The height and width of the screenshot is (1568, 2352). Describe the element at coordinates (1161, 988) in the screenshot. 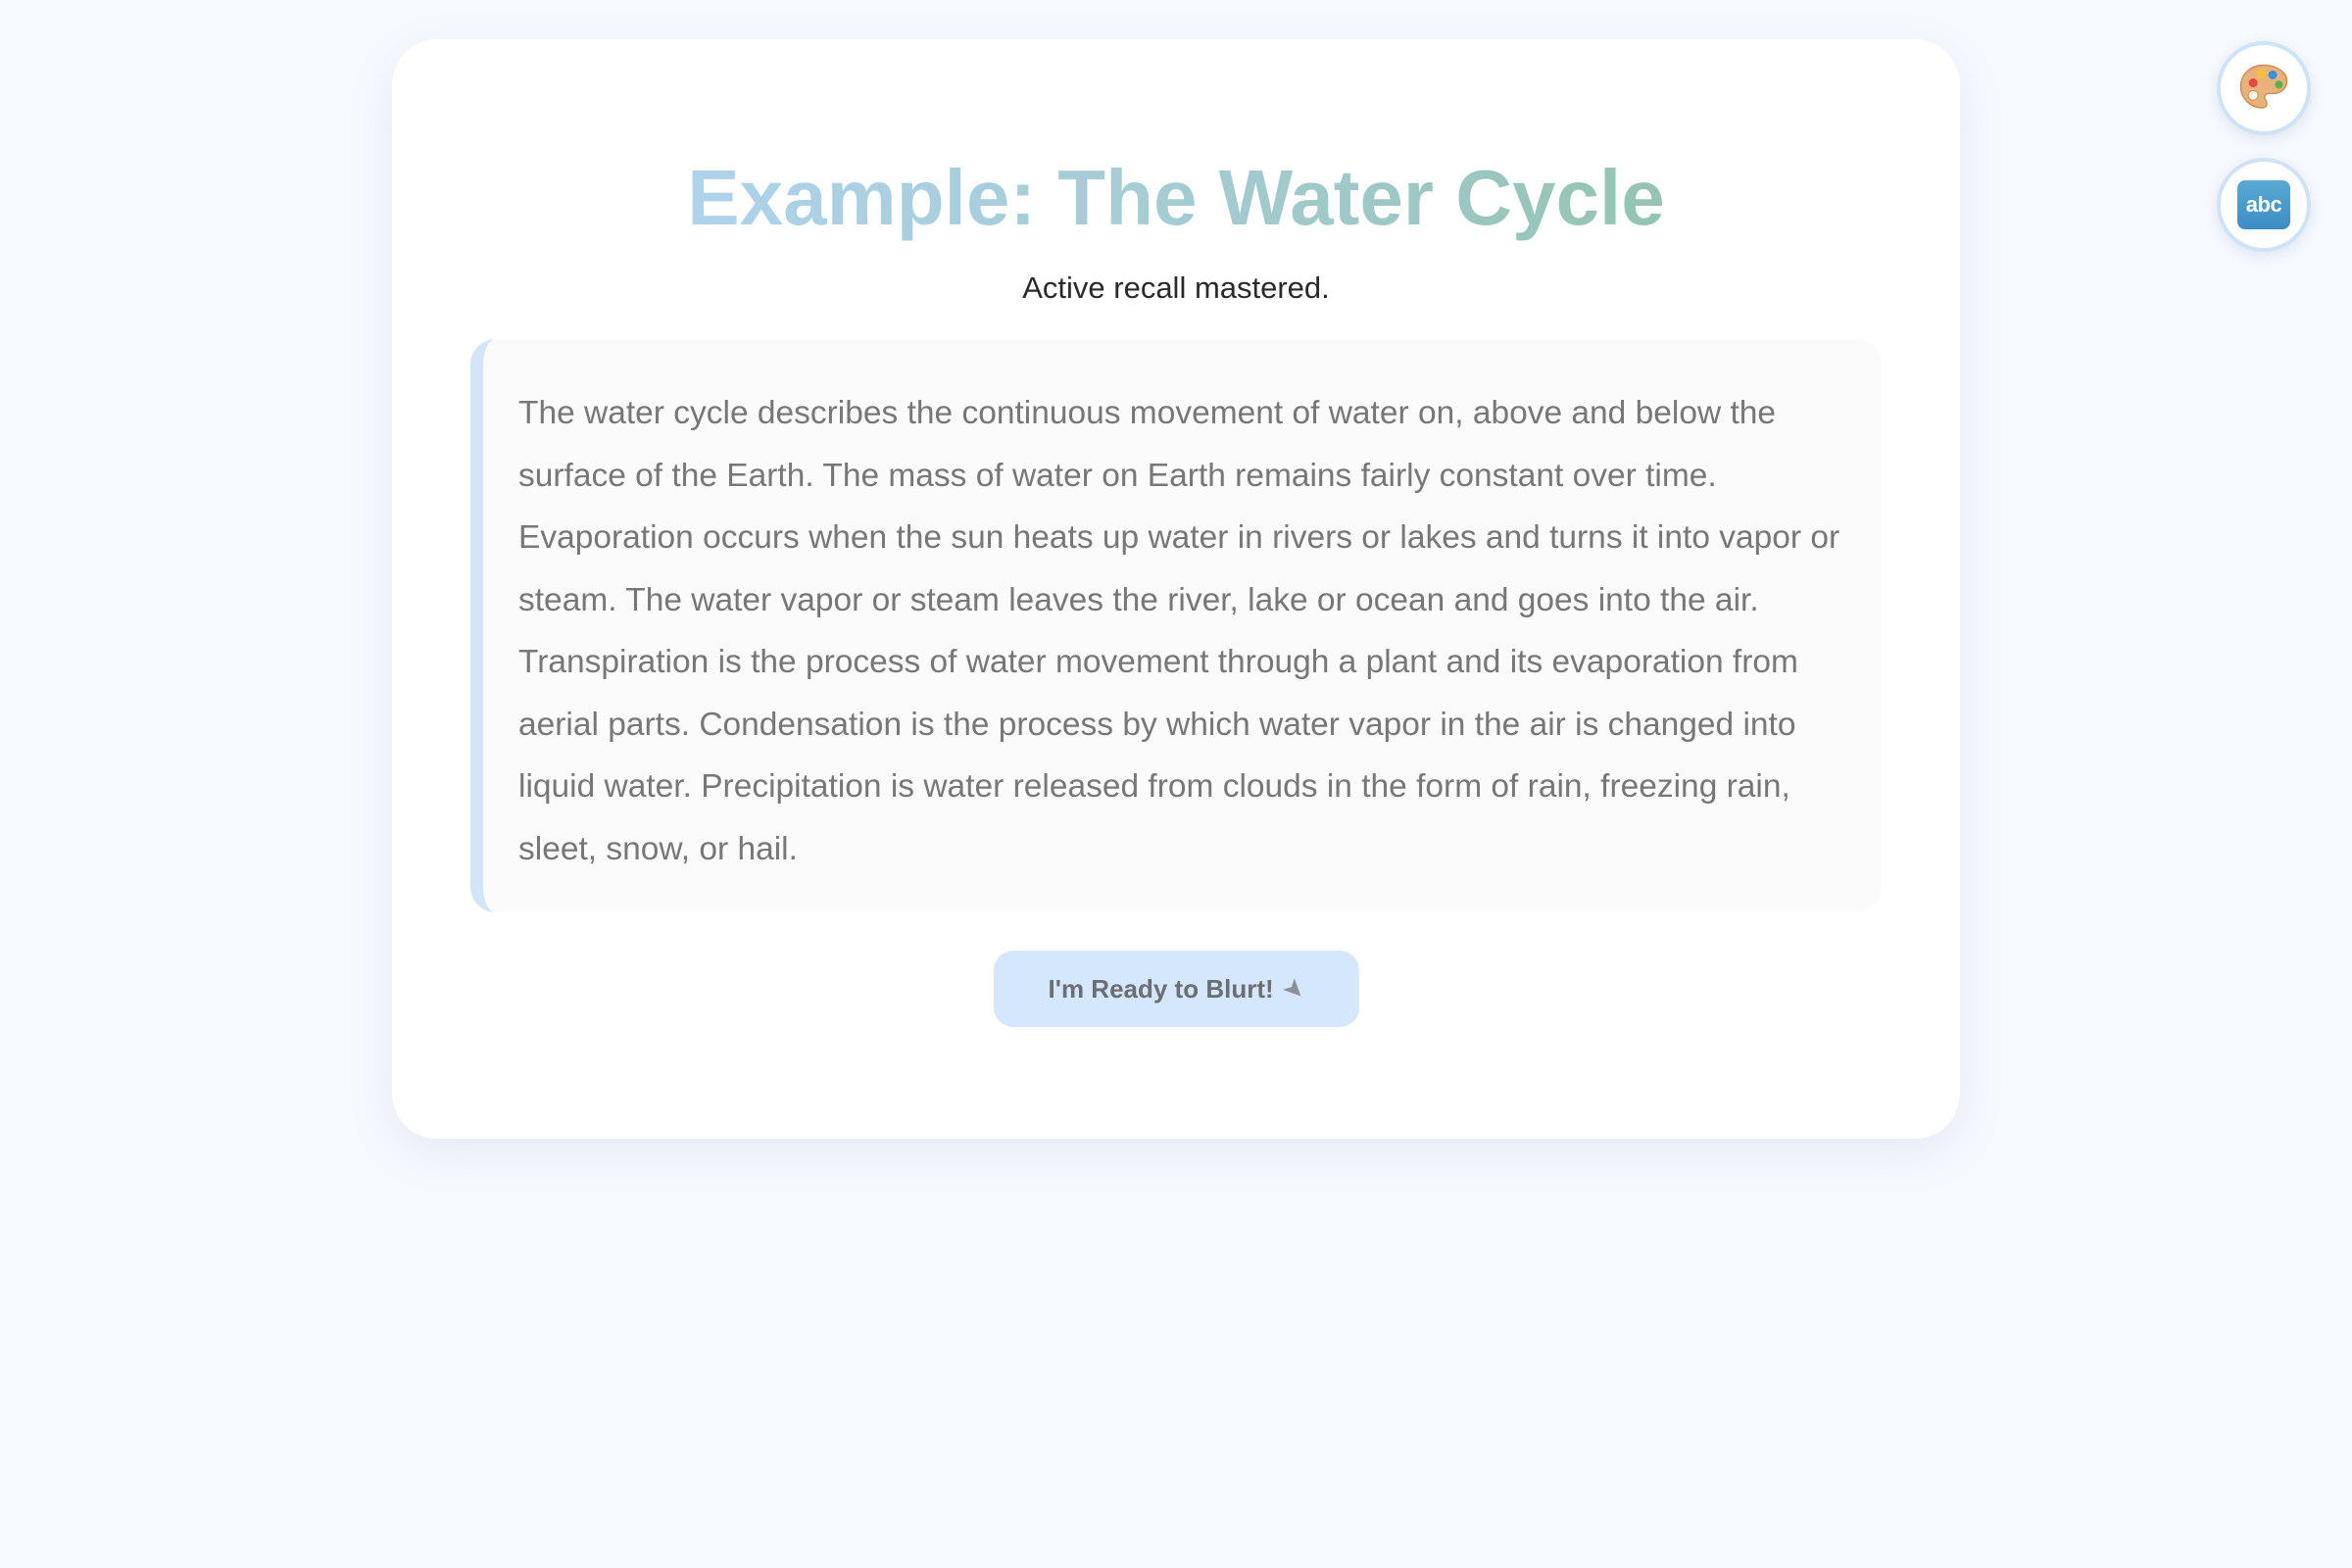

I see `ready-button-label: I'm Ready to Blurt!` at that location.